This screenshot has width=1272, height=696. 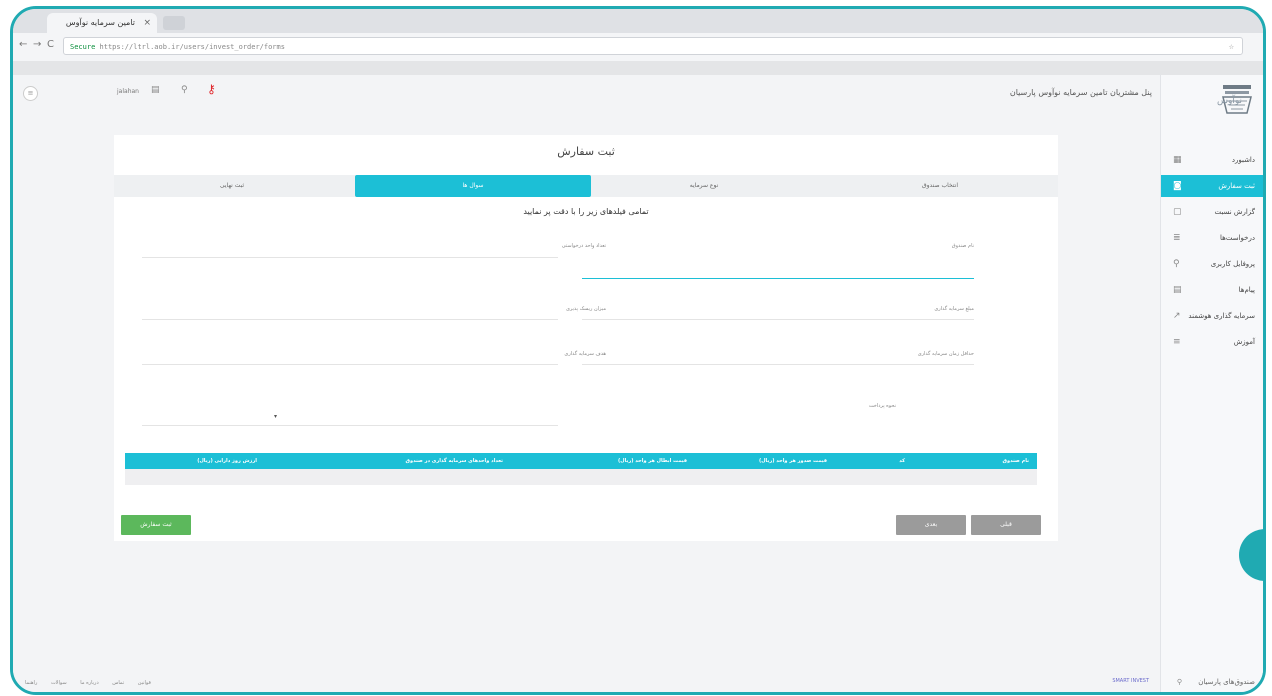 What do you see at coordinates (1234, 212) in the screenshot?
I see `sidebar-item-label: گزارش نسبت` at bounding box center [1234, 212].